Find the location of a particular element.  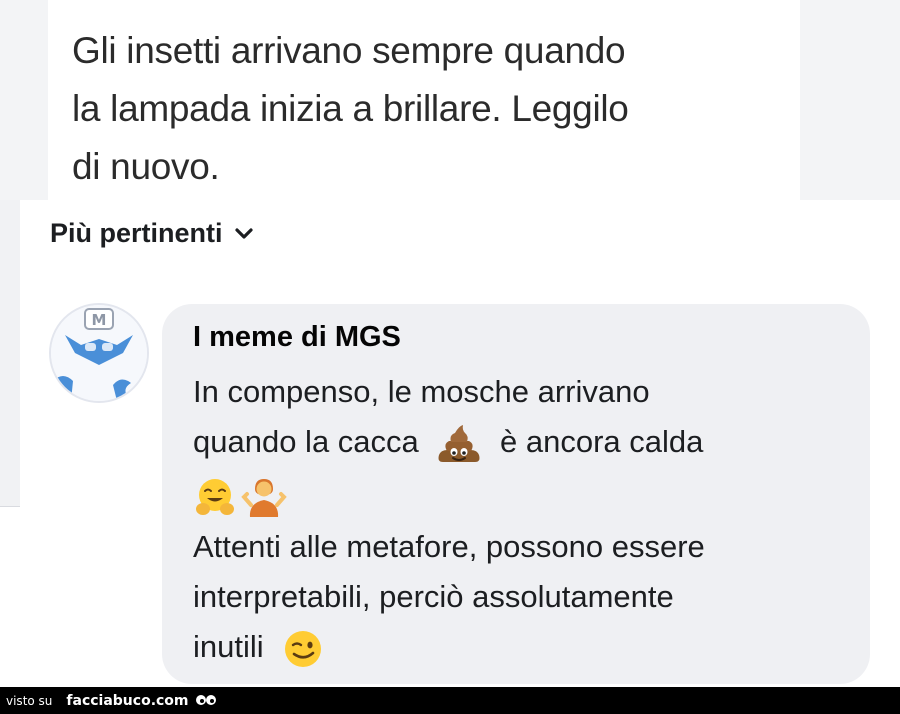

sort-dropdown: Più pertinenti is located at coordinates (152, 233).